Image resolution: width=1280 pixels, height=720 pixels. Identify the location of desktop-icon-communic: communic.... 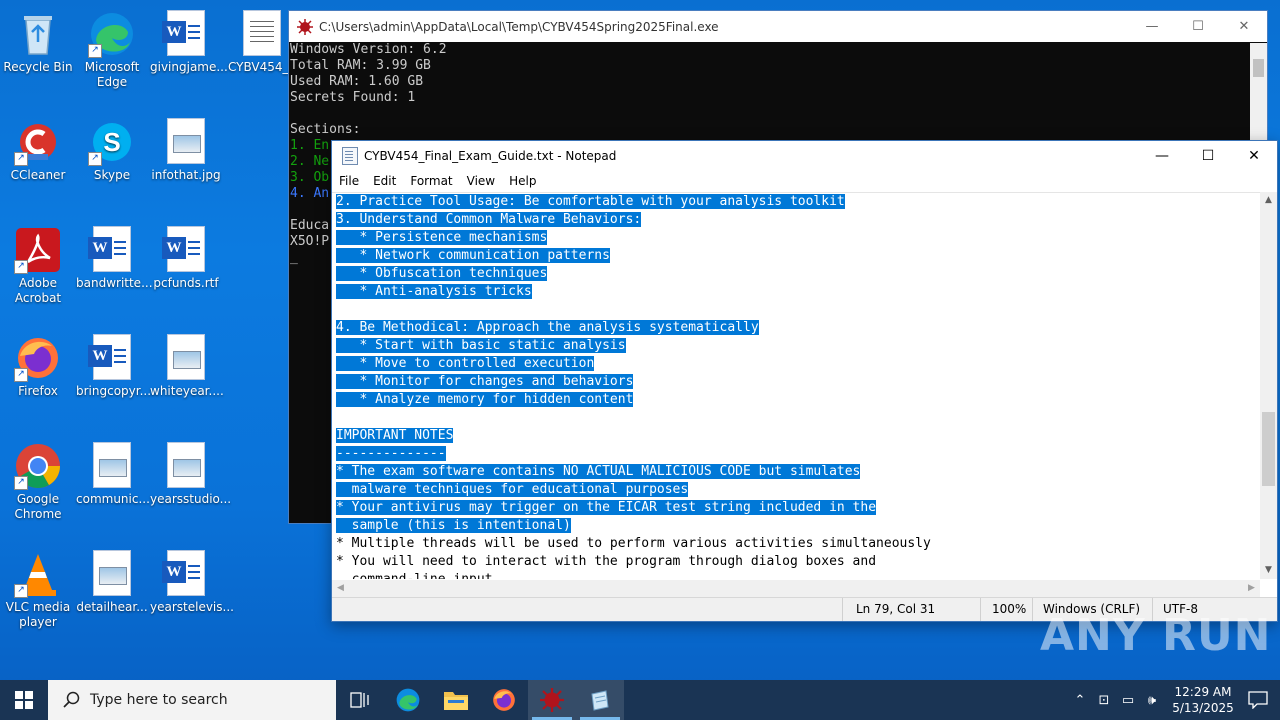
(112, 471).